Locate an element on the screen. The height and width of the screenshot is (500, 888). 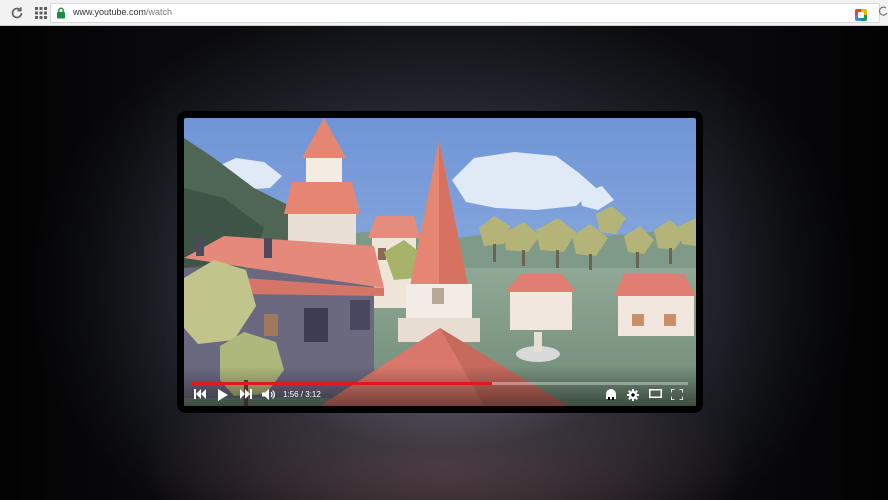
apps-button is located at coordinates (41, 13).